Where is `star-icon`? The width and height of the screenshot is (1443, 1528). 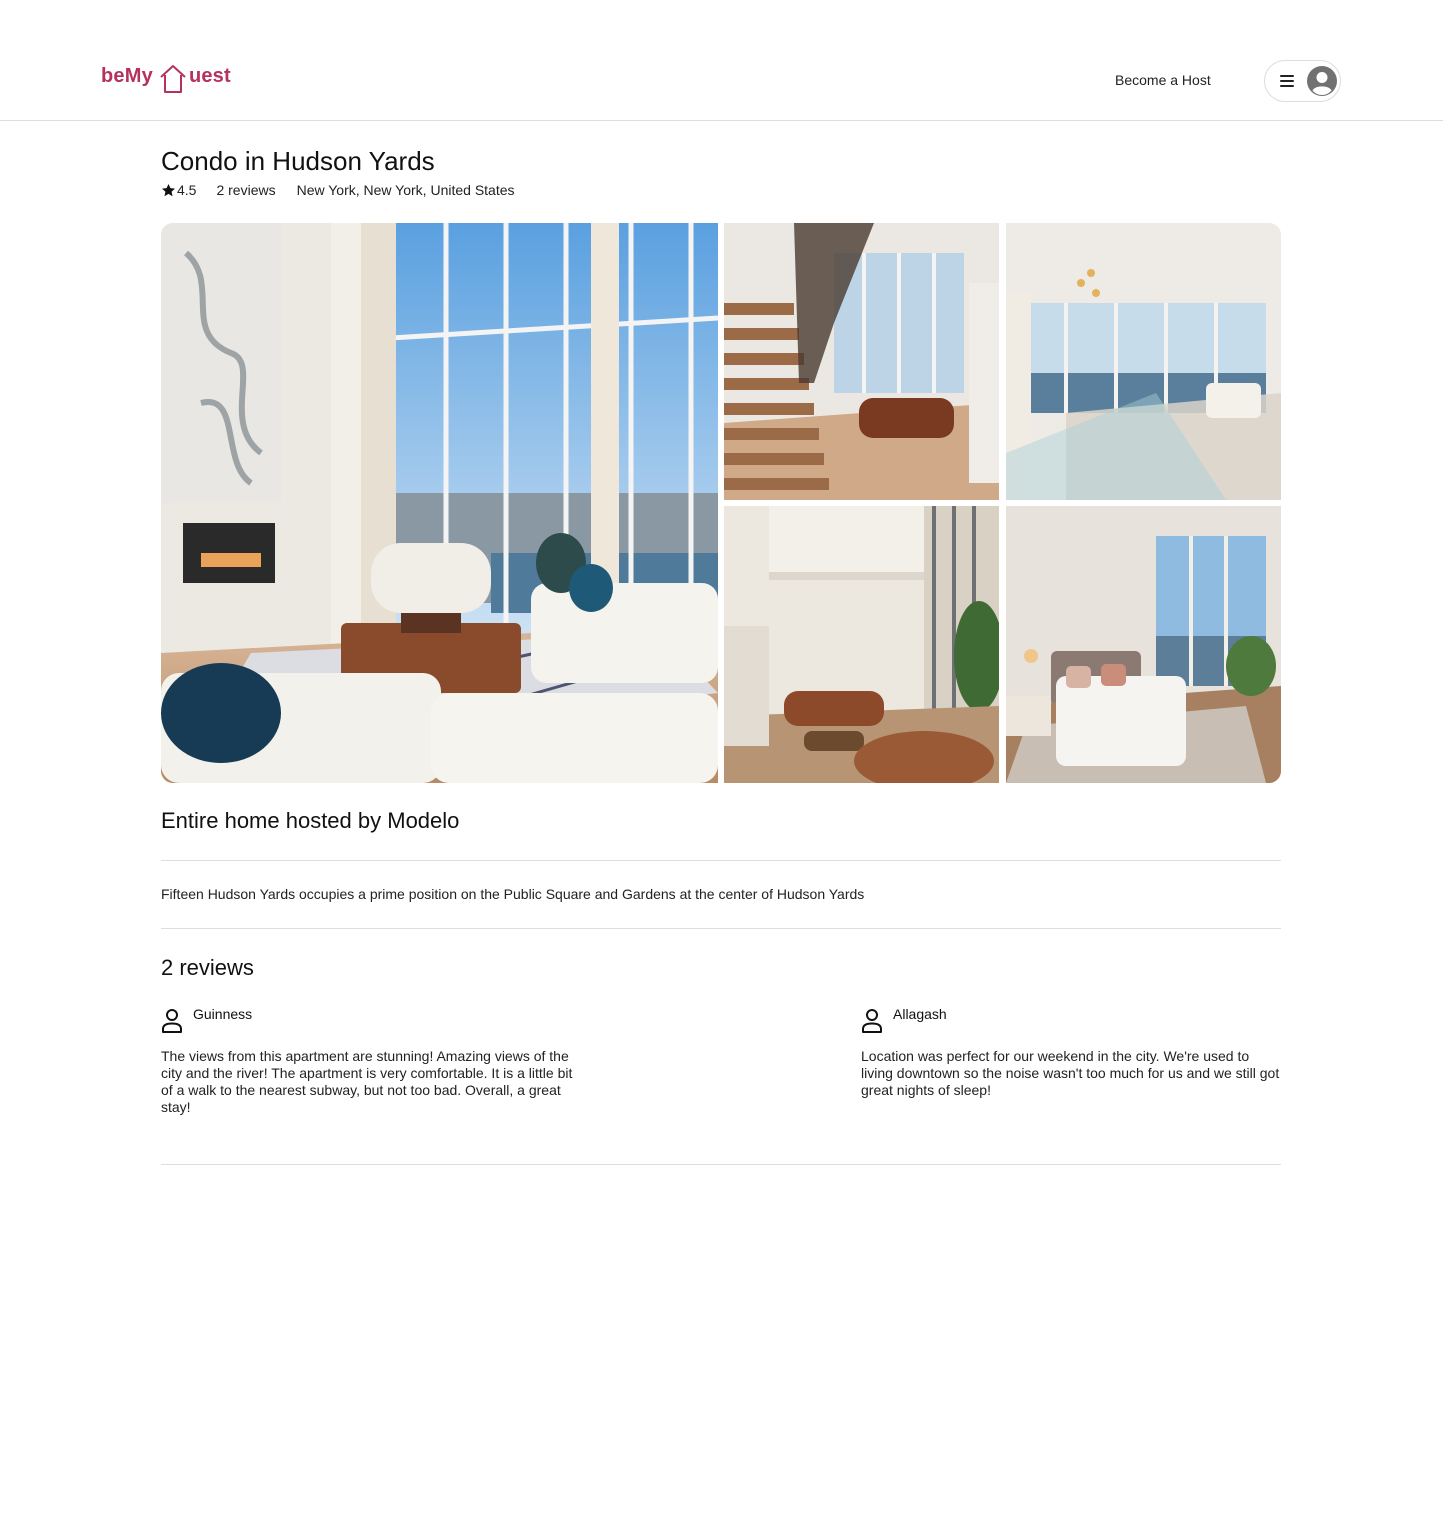
star-icon is located at coordinates (168, 189).